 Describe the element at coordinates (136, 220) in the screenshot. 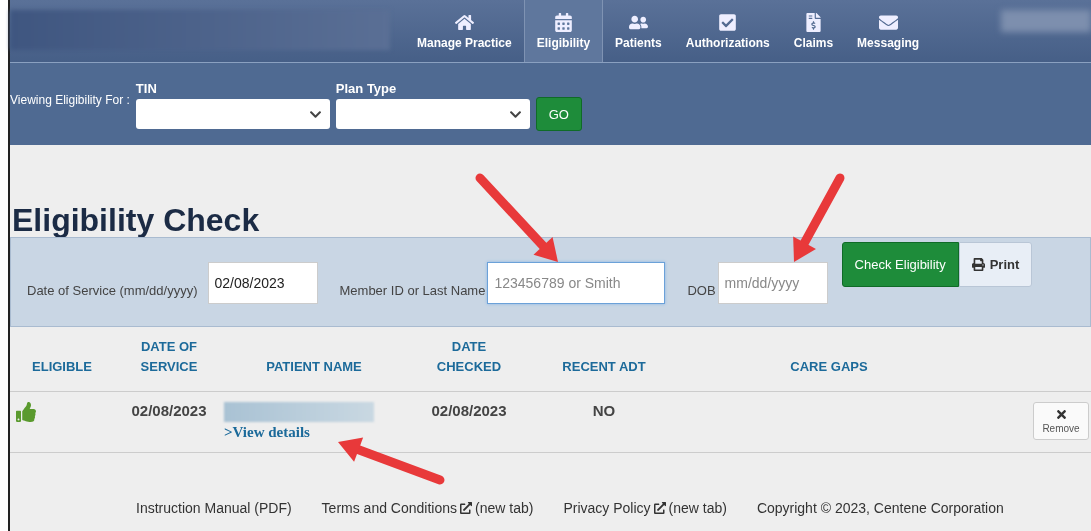

I see `page-title: Eligibility Check` at that location.